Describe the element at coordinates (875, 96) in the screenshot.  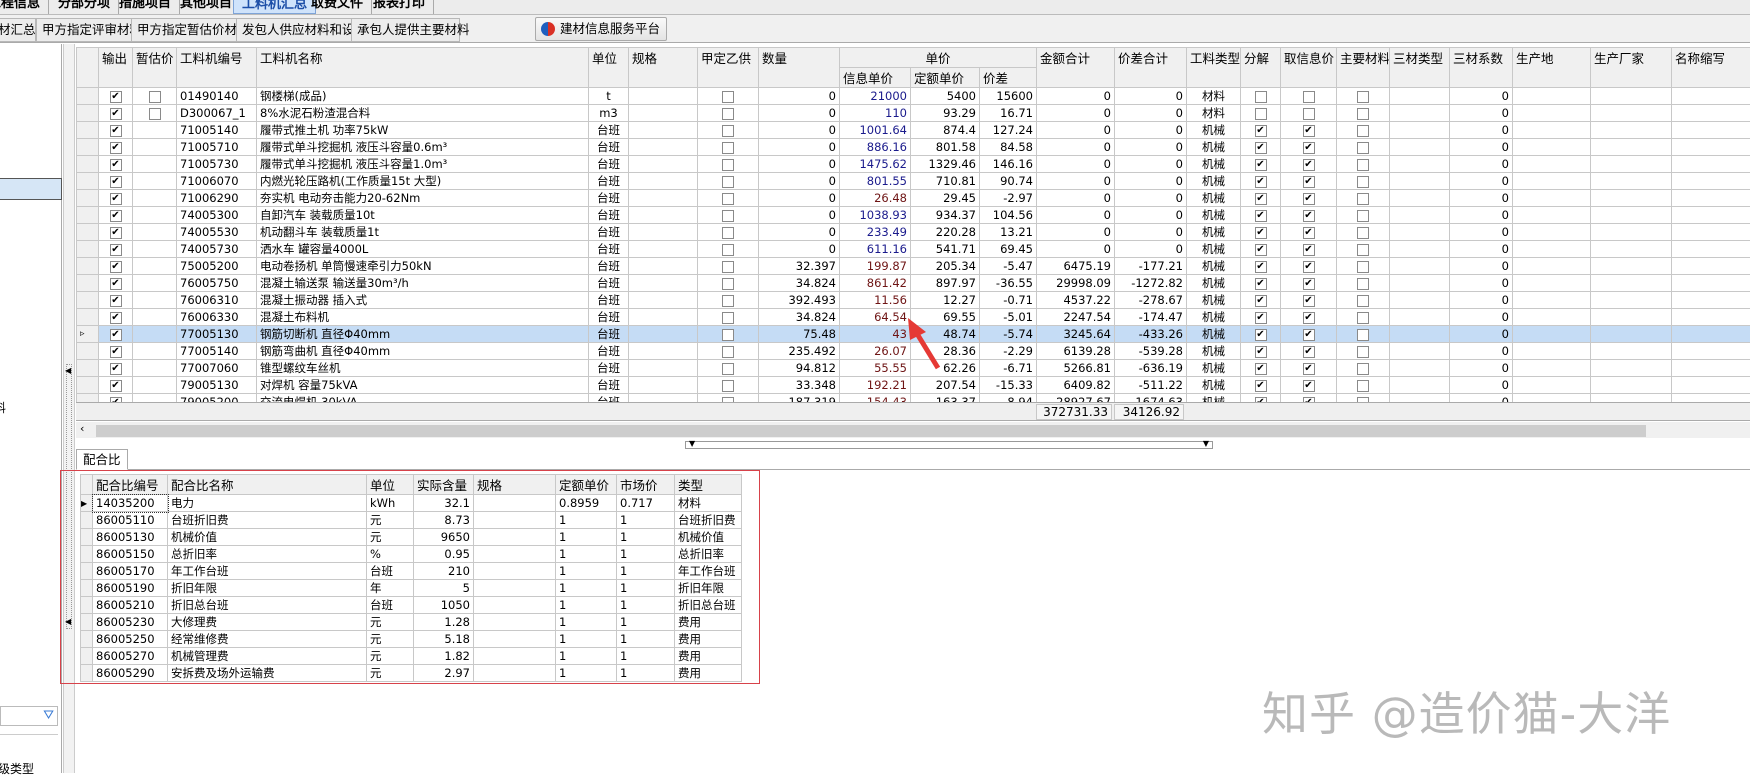
I see `info-price-cell: 21000` at that location.